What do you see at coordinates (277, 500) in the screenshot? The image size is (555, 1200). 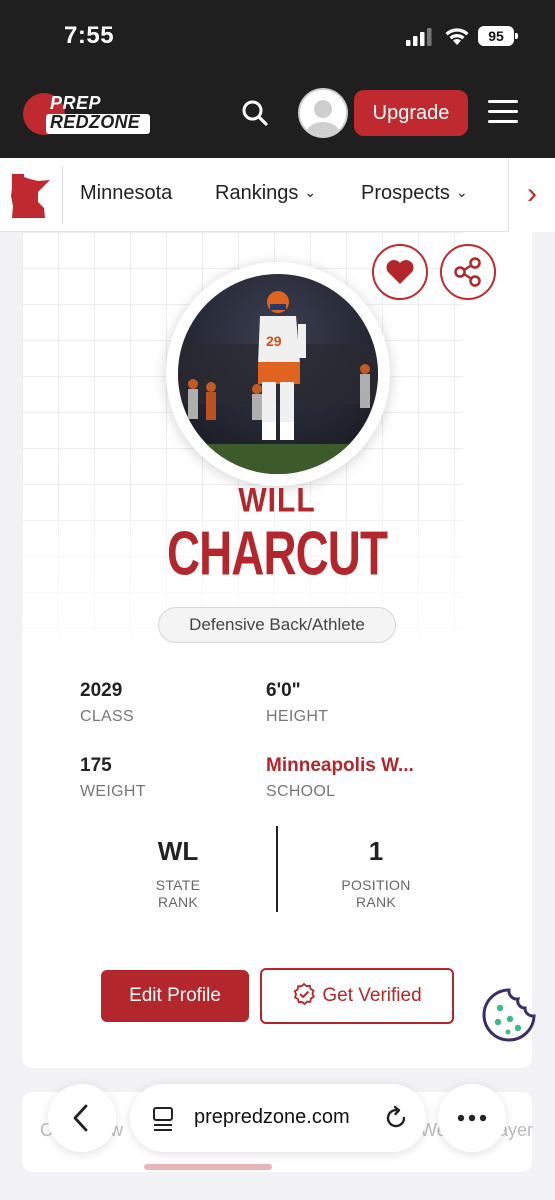 I see `player-first-name: WILL` at bounding box center [277, 500].